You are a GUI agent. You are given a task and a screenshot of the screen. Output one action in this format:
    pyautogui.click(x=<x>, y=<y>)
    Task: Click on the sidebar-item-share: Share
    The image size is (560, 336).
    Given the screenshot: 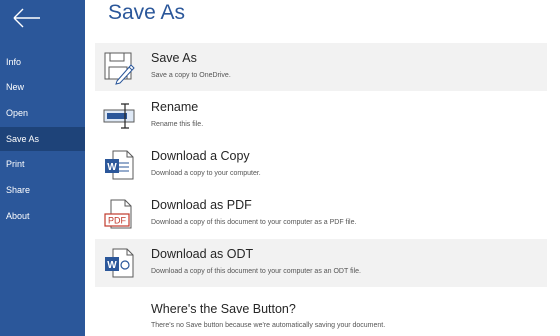 What is the action you would take?
    pyautogui.click(x=42, y=190)
    